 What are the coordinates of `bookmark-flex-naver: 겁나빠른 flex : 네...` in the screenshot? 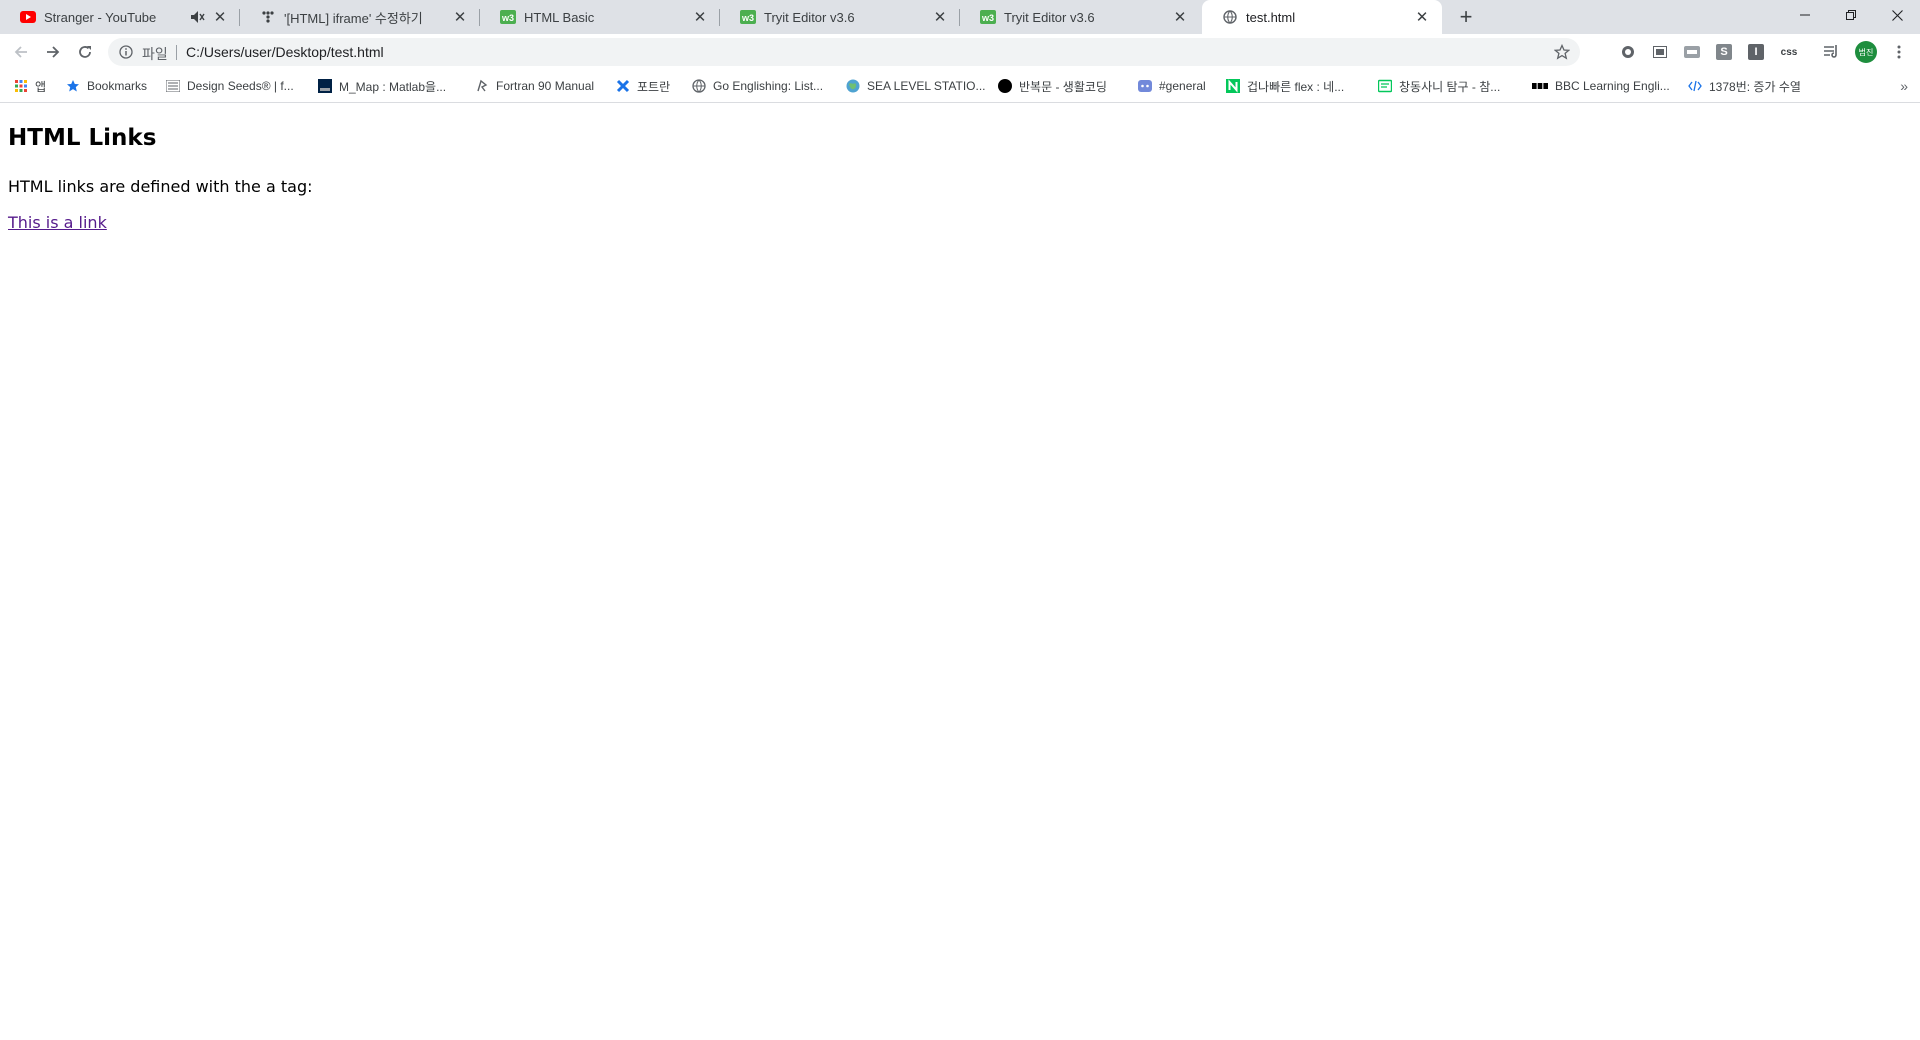 It's located at (1285, 86).